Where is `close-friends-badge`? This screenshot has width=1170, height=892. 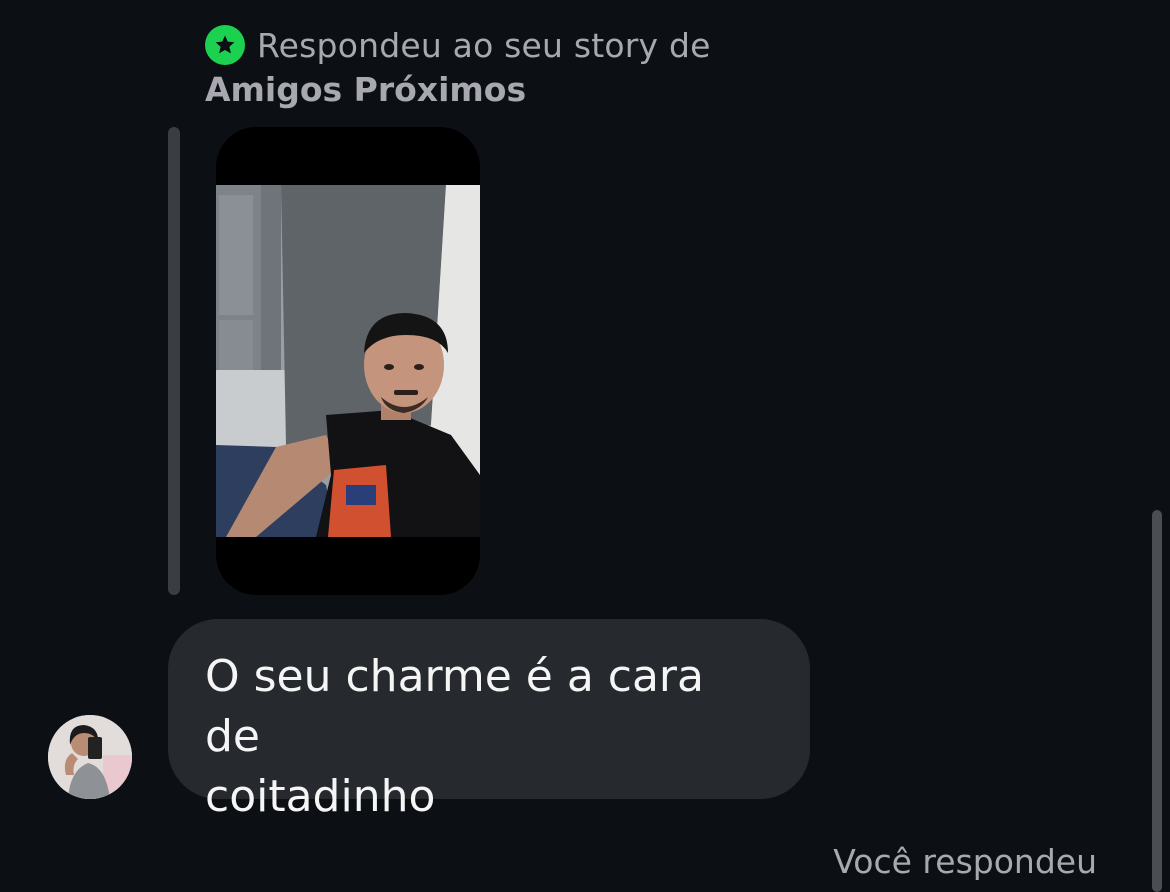 close-friends-badge is located at coordinates (225, 45).